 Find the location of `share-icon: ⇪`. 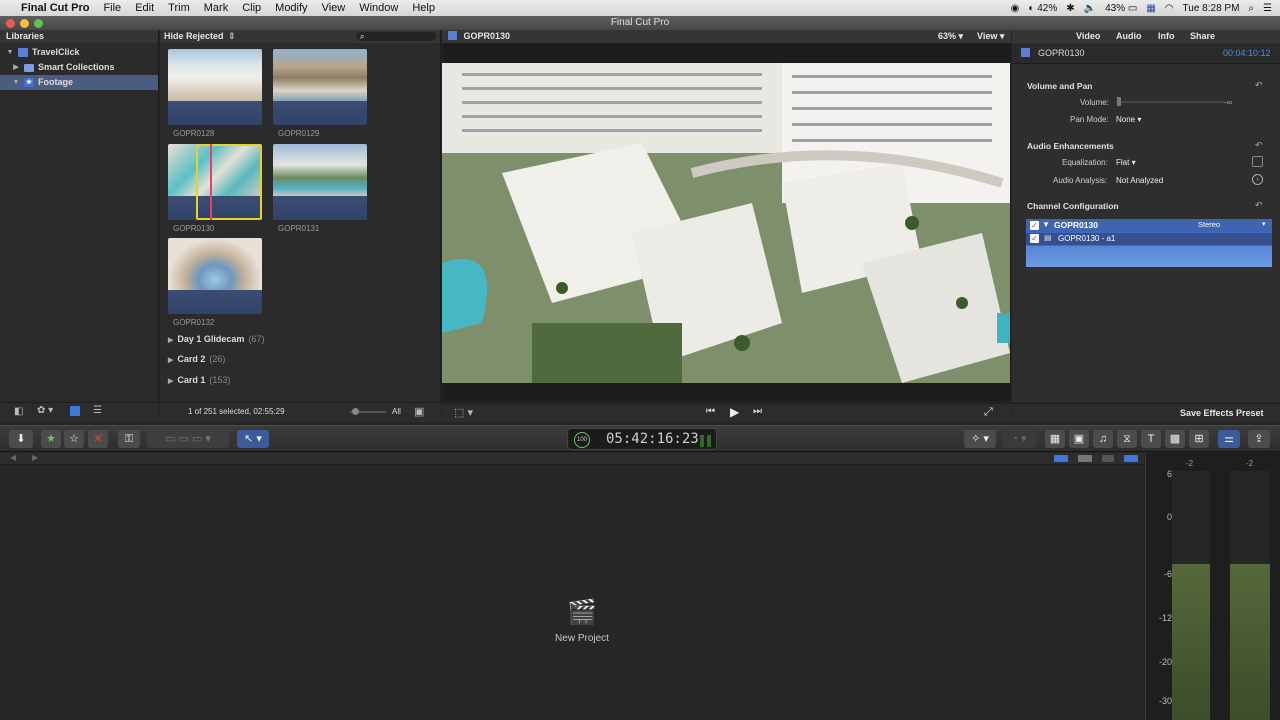

share-icon: ⇪ is located at coordinates (1259, 439).